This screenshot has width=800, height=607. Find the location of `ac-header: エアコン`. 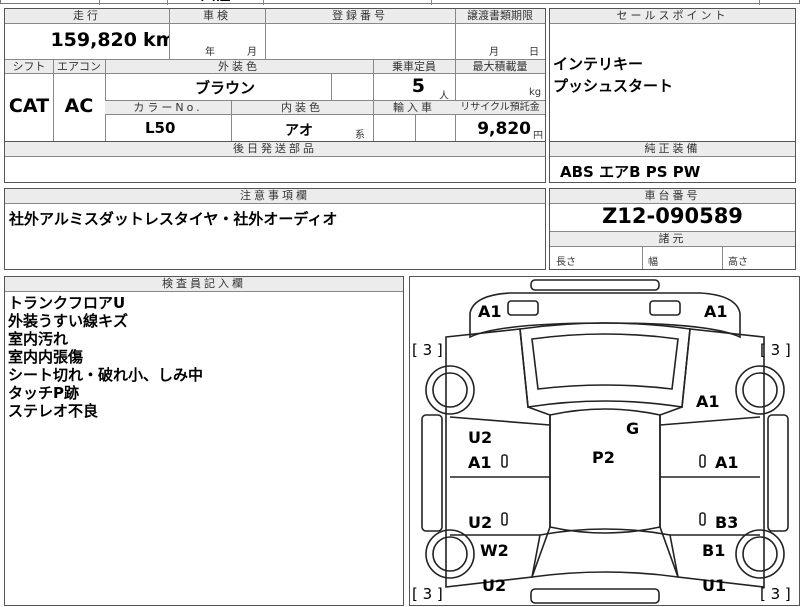

ac-header: エアコン is located at coordinates (79, 66).